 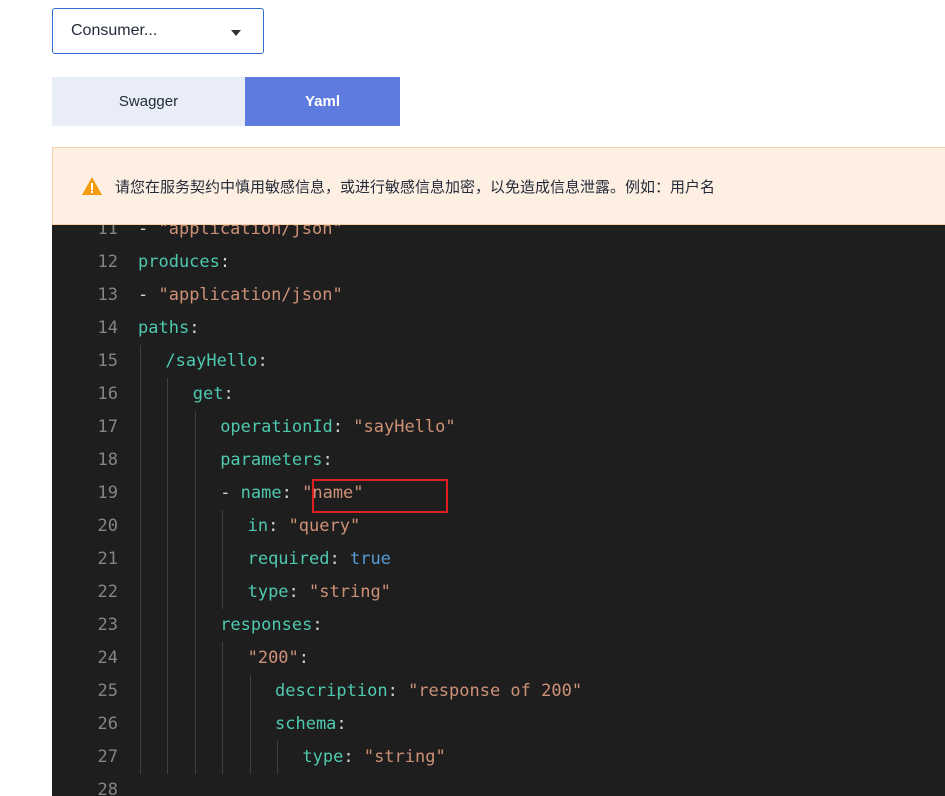 What do you see at coordinates (266, 625) in the screenshot?
I see `code-token: responses` at bounding box center [266, 625].